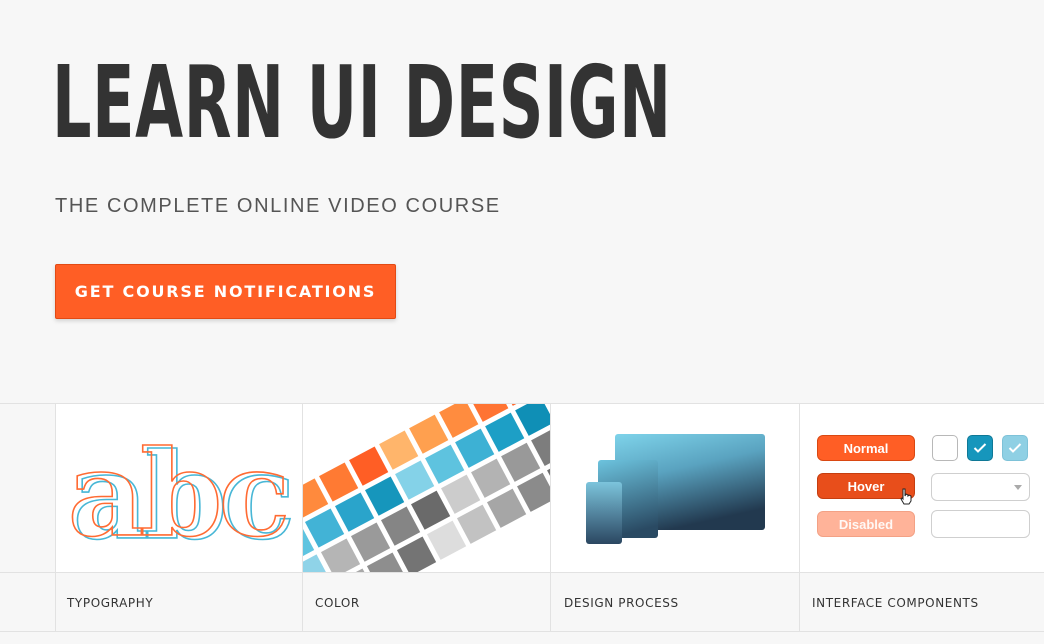 Image resolution: width=1044 pixels, height=644 pixels. I want to click on module-label-design-process: DESIGN PROCESS, so click(621, 603).